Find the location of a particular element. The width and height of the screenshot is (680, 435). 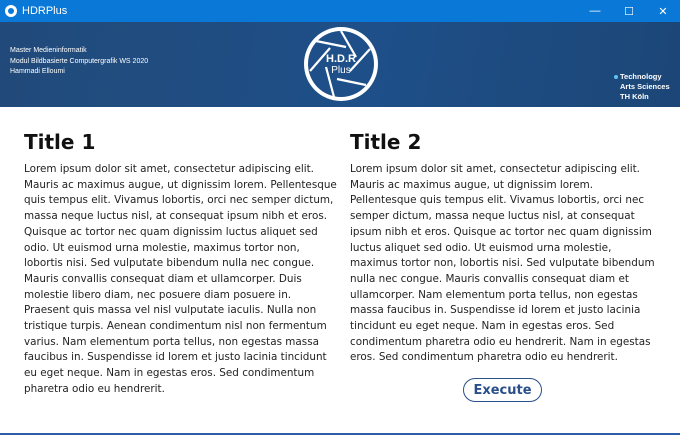

window-title: HDRPlus is located at coordinates (45, 11).